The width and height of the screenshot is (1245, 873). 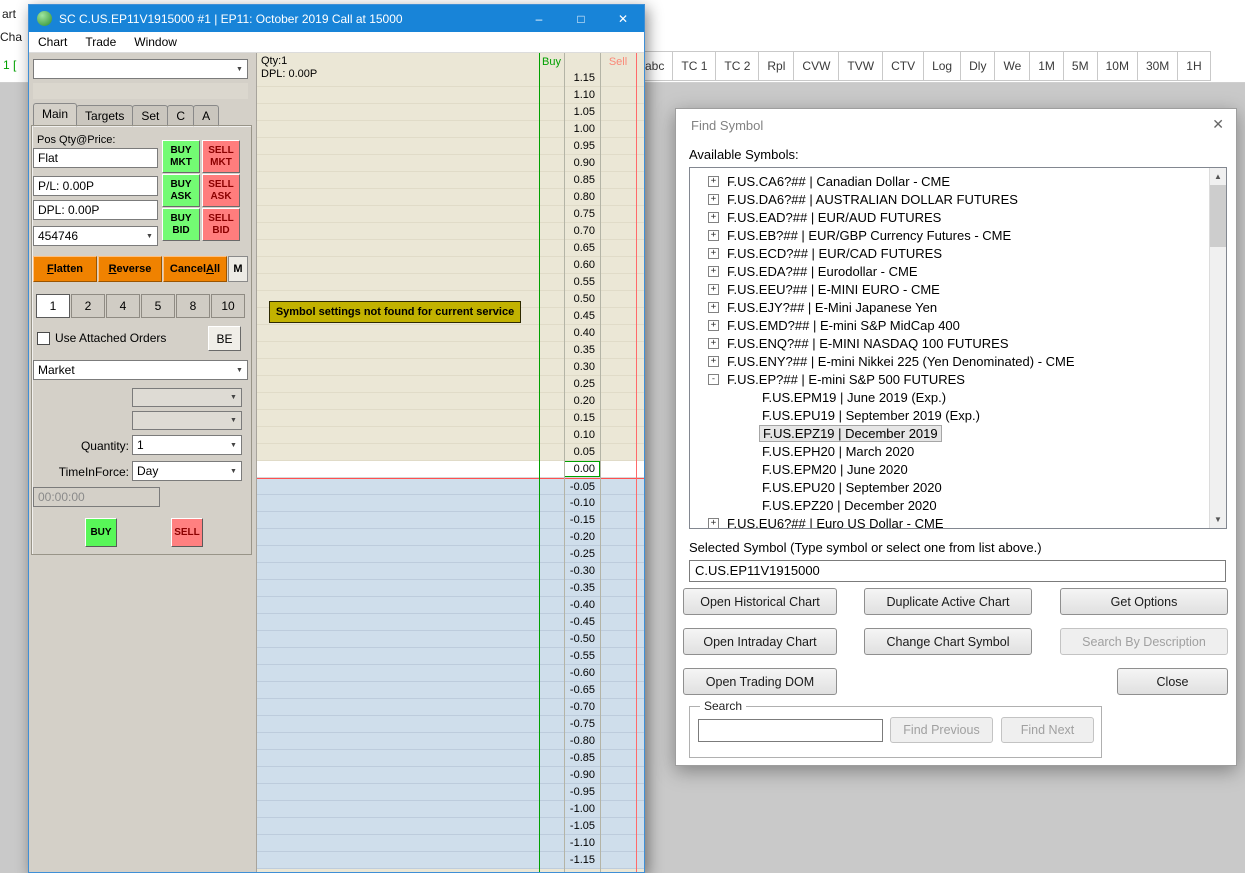 What do you see at coordinates (582, 503) in the screenshot?
I see `price-cell: -0.10` at bounding box center [582, 503].